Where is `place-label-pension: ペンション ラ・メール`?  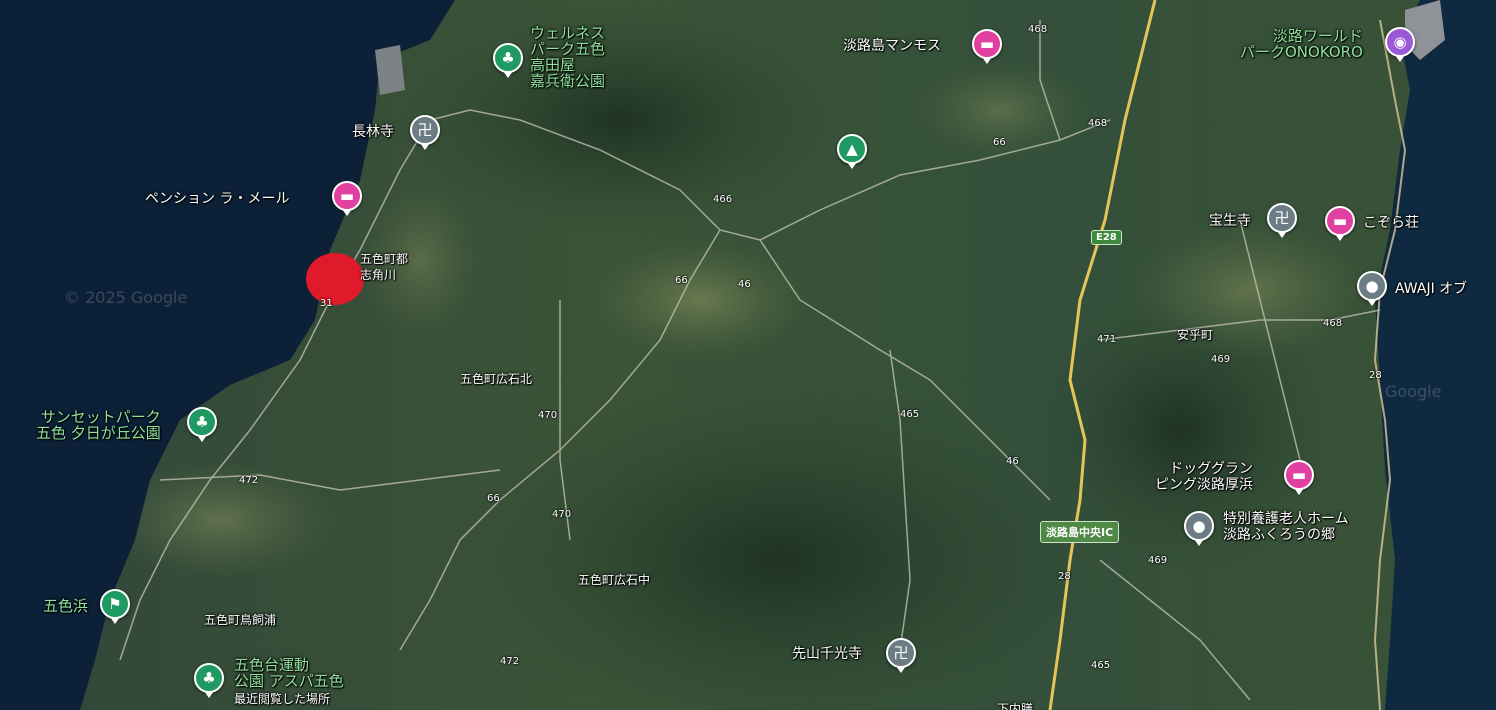 place-label-pension: ペンション ラ・メール is located at coordinates (217, 199).